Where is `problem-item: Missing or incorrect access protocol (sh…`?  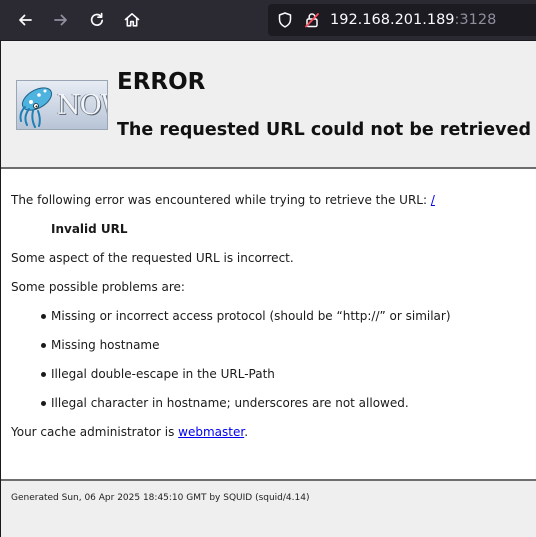 problem-item: Missing or incorrect access protocol (sh… is located at coordinates (251, 316).